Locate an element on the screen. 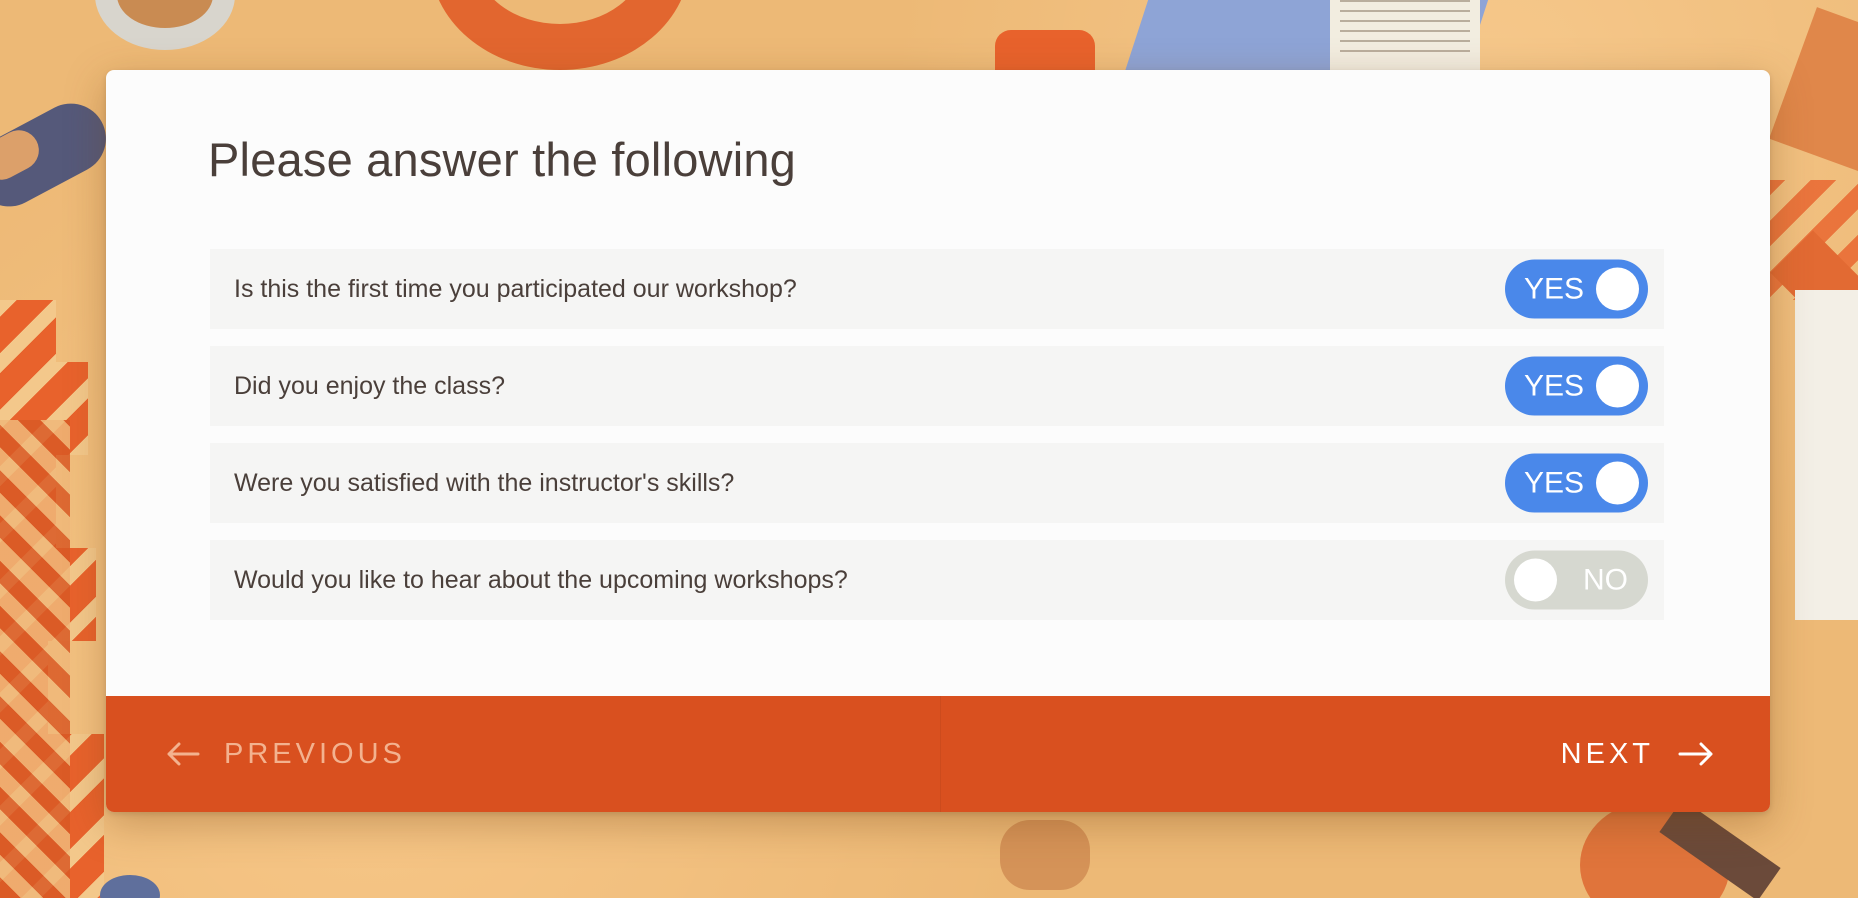  upcoming-workshops-toggle: NO is located at coordinates (1576, 580).